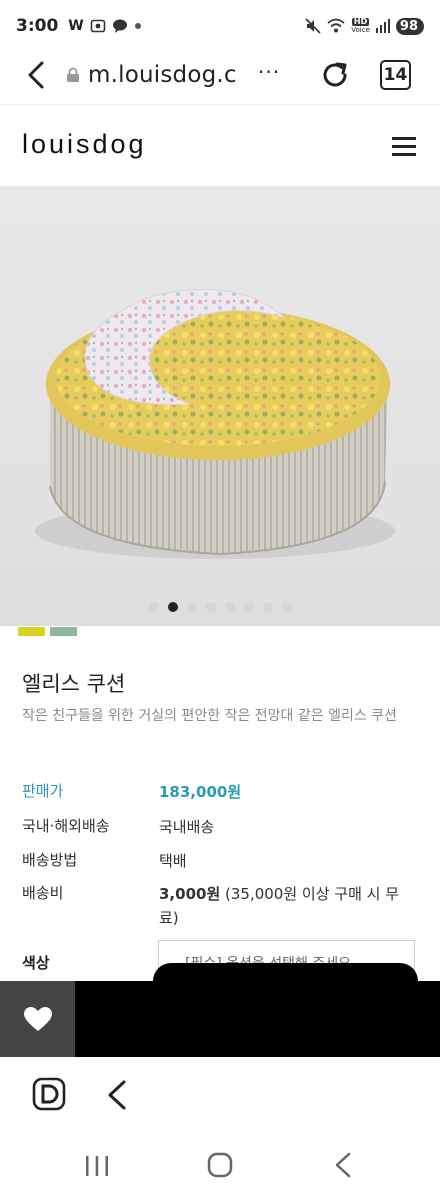  I want to click on photo-icon, so click(98, 26).